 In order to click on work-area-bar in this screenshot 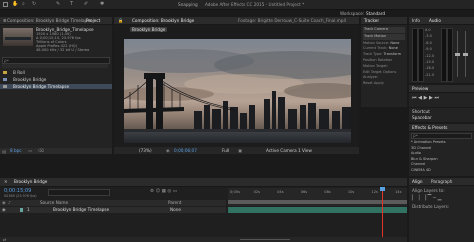, I will do `click(317, 202)`.